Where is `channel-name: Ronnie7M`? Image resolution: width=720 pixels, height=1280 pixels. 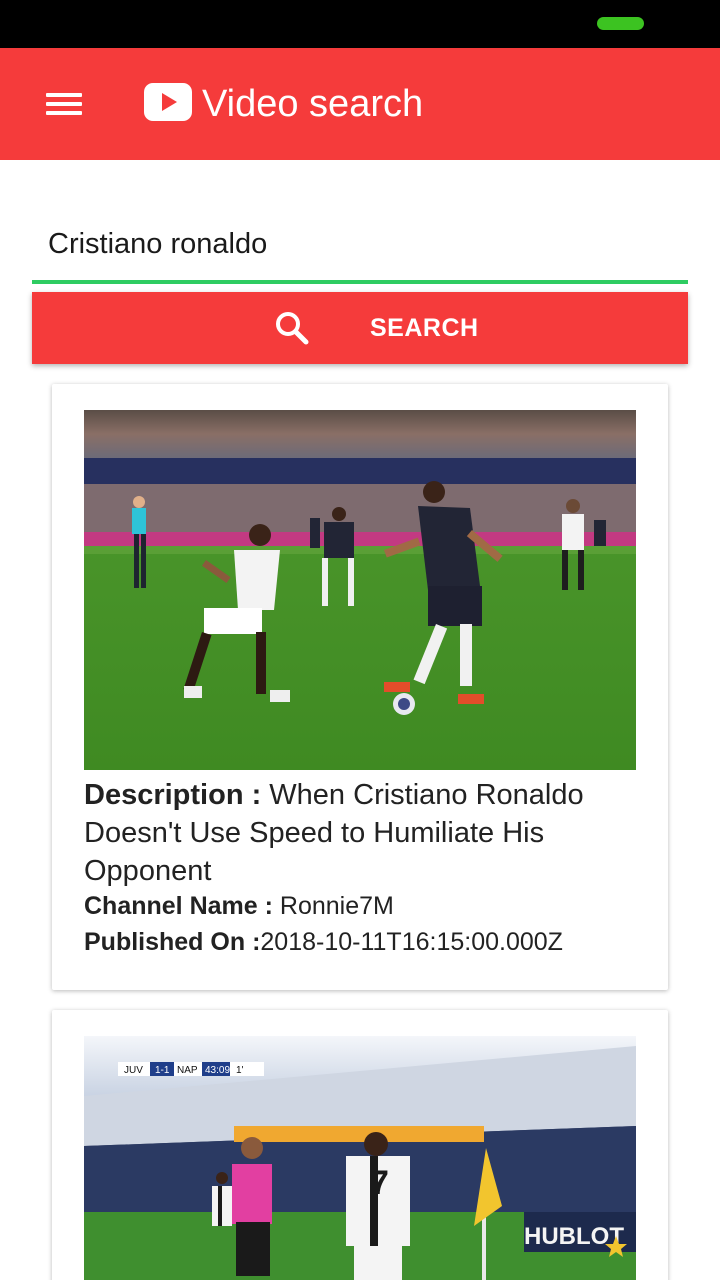
channel-name: Ronnie7M is located at coordinates (333, 906).